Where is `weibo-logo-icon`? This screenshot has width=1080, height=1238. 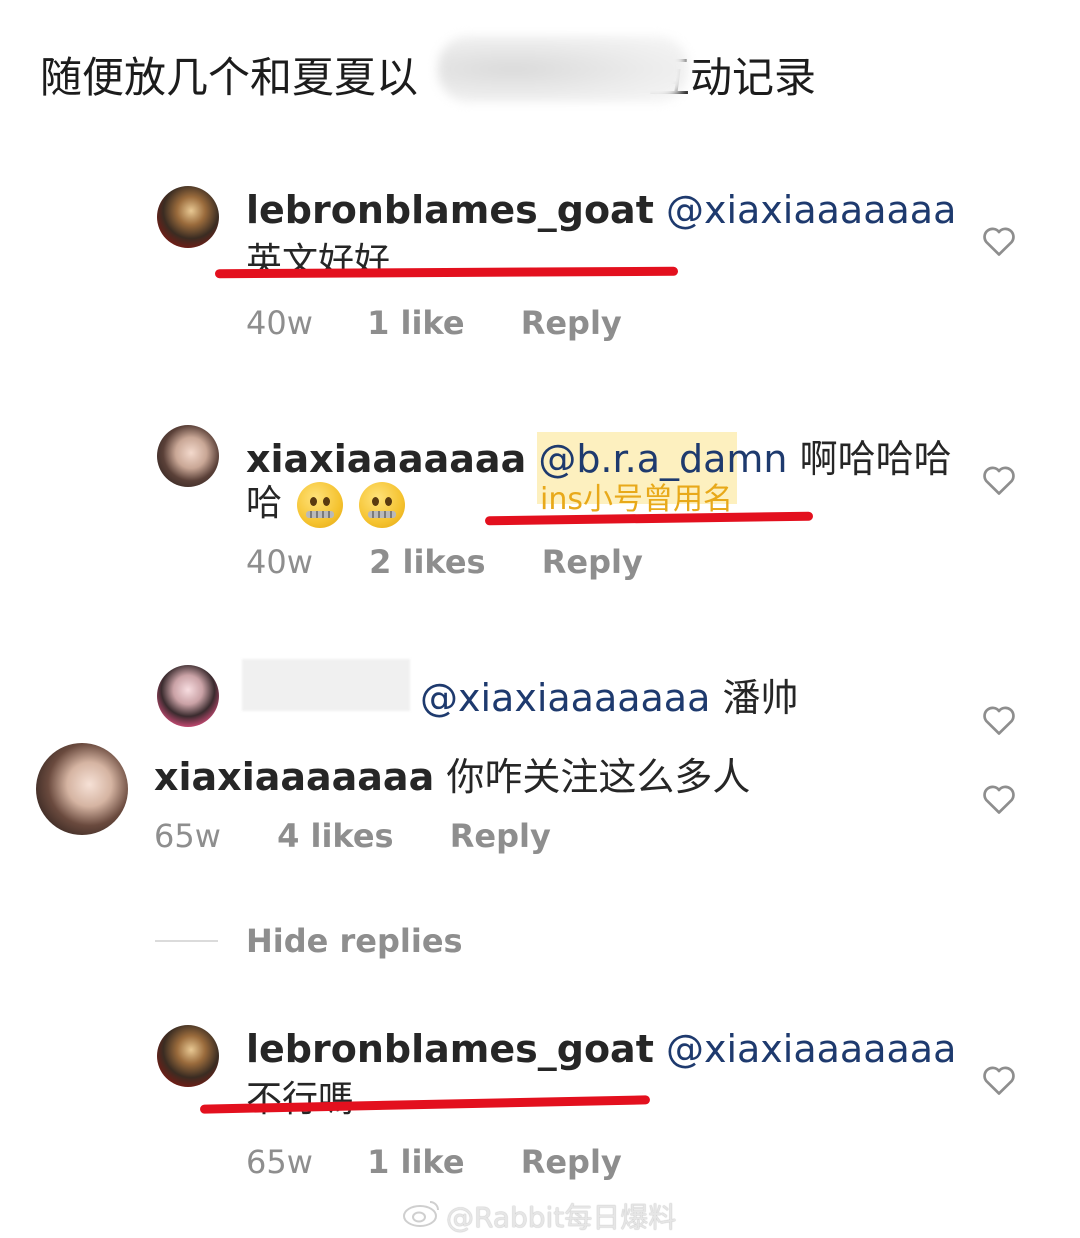 weibo-logo-icon is located at coordinates (421, 1214).